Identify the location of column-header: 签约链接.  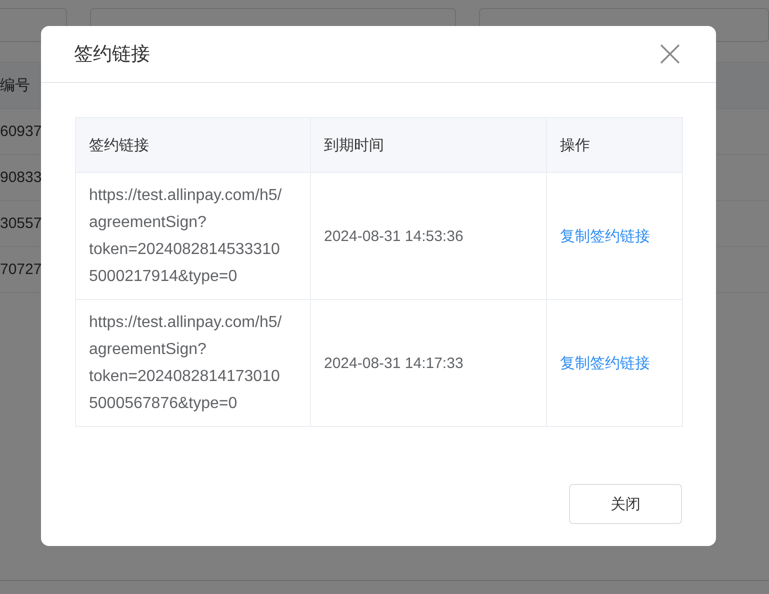
(193, 145).